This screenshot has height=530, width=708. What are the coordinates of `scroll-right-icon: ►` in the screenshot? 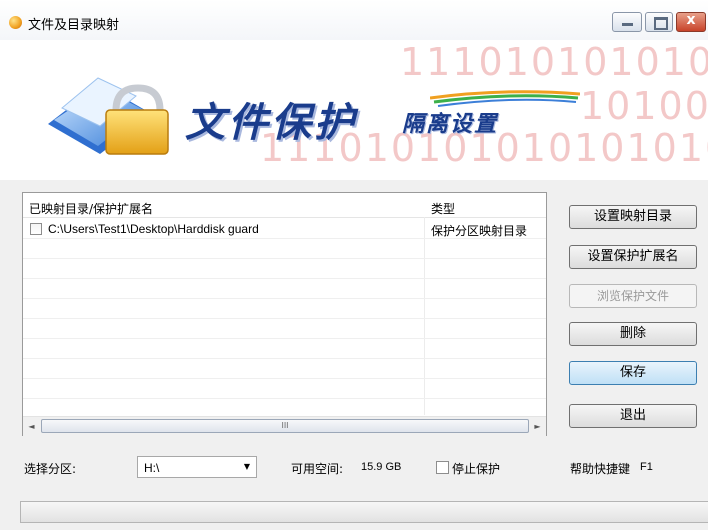 It's located at (537, 426).